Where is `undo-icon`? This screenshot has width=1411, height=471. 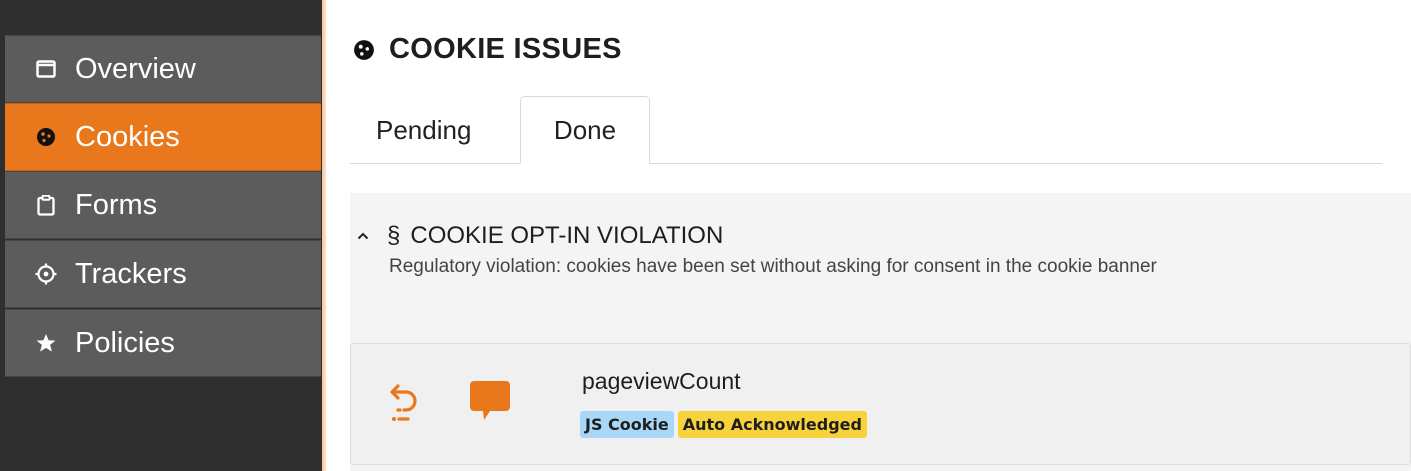
undo-icon is located at coordinates (403, 402).